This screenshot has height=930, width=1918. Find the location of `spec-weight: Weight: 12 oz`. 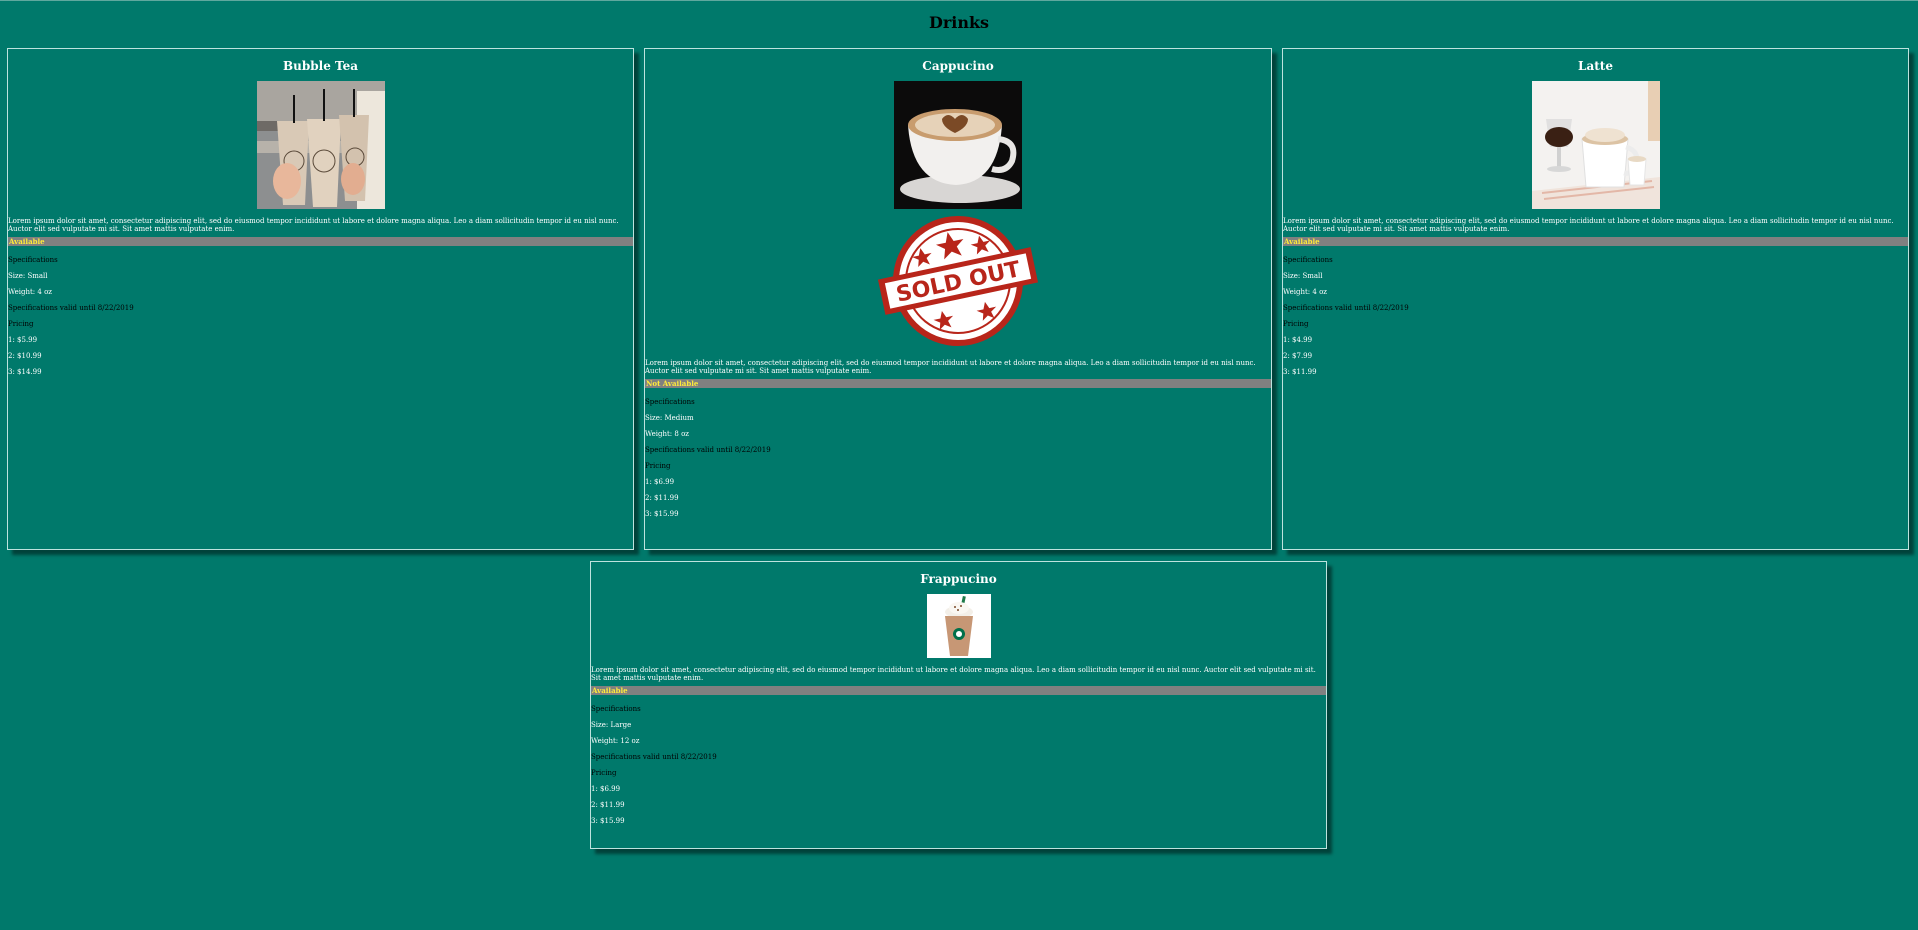

spec-weight: Weight: 12 oz is located at coordinates (615, 741).